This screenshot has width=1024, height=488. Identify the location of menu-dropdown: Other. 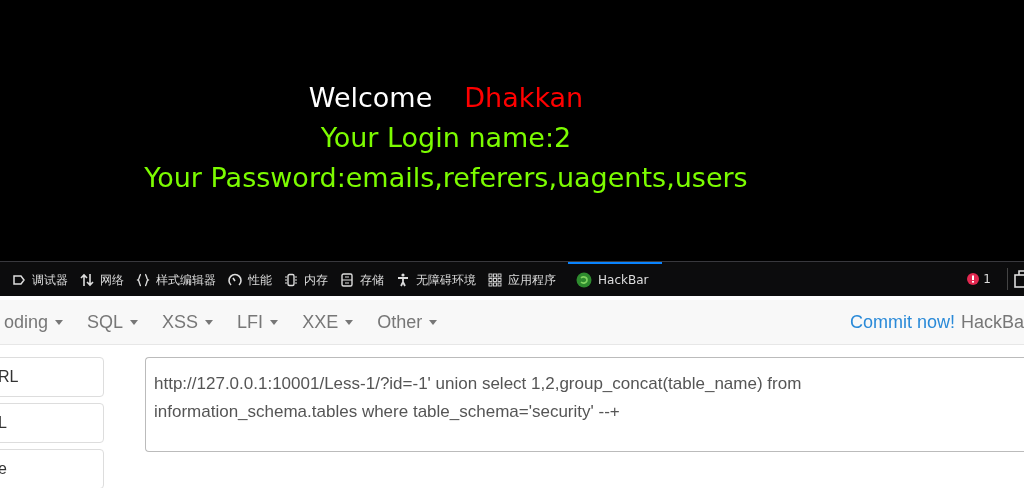
(407, 322).